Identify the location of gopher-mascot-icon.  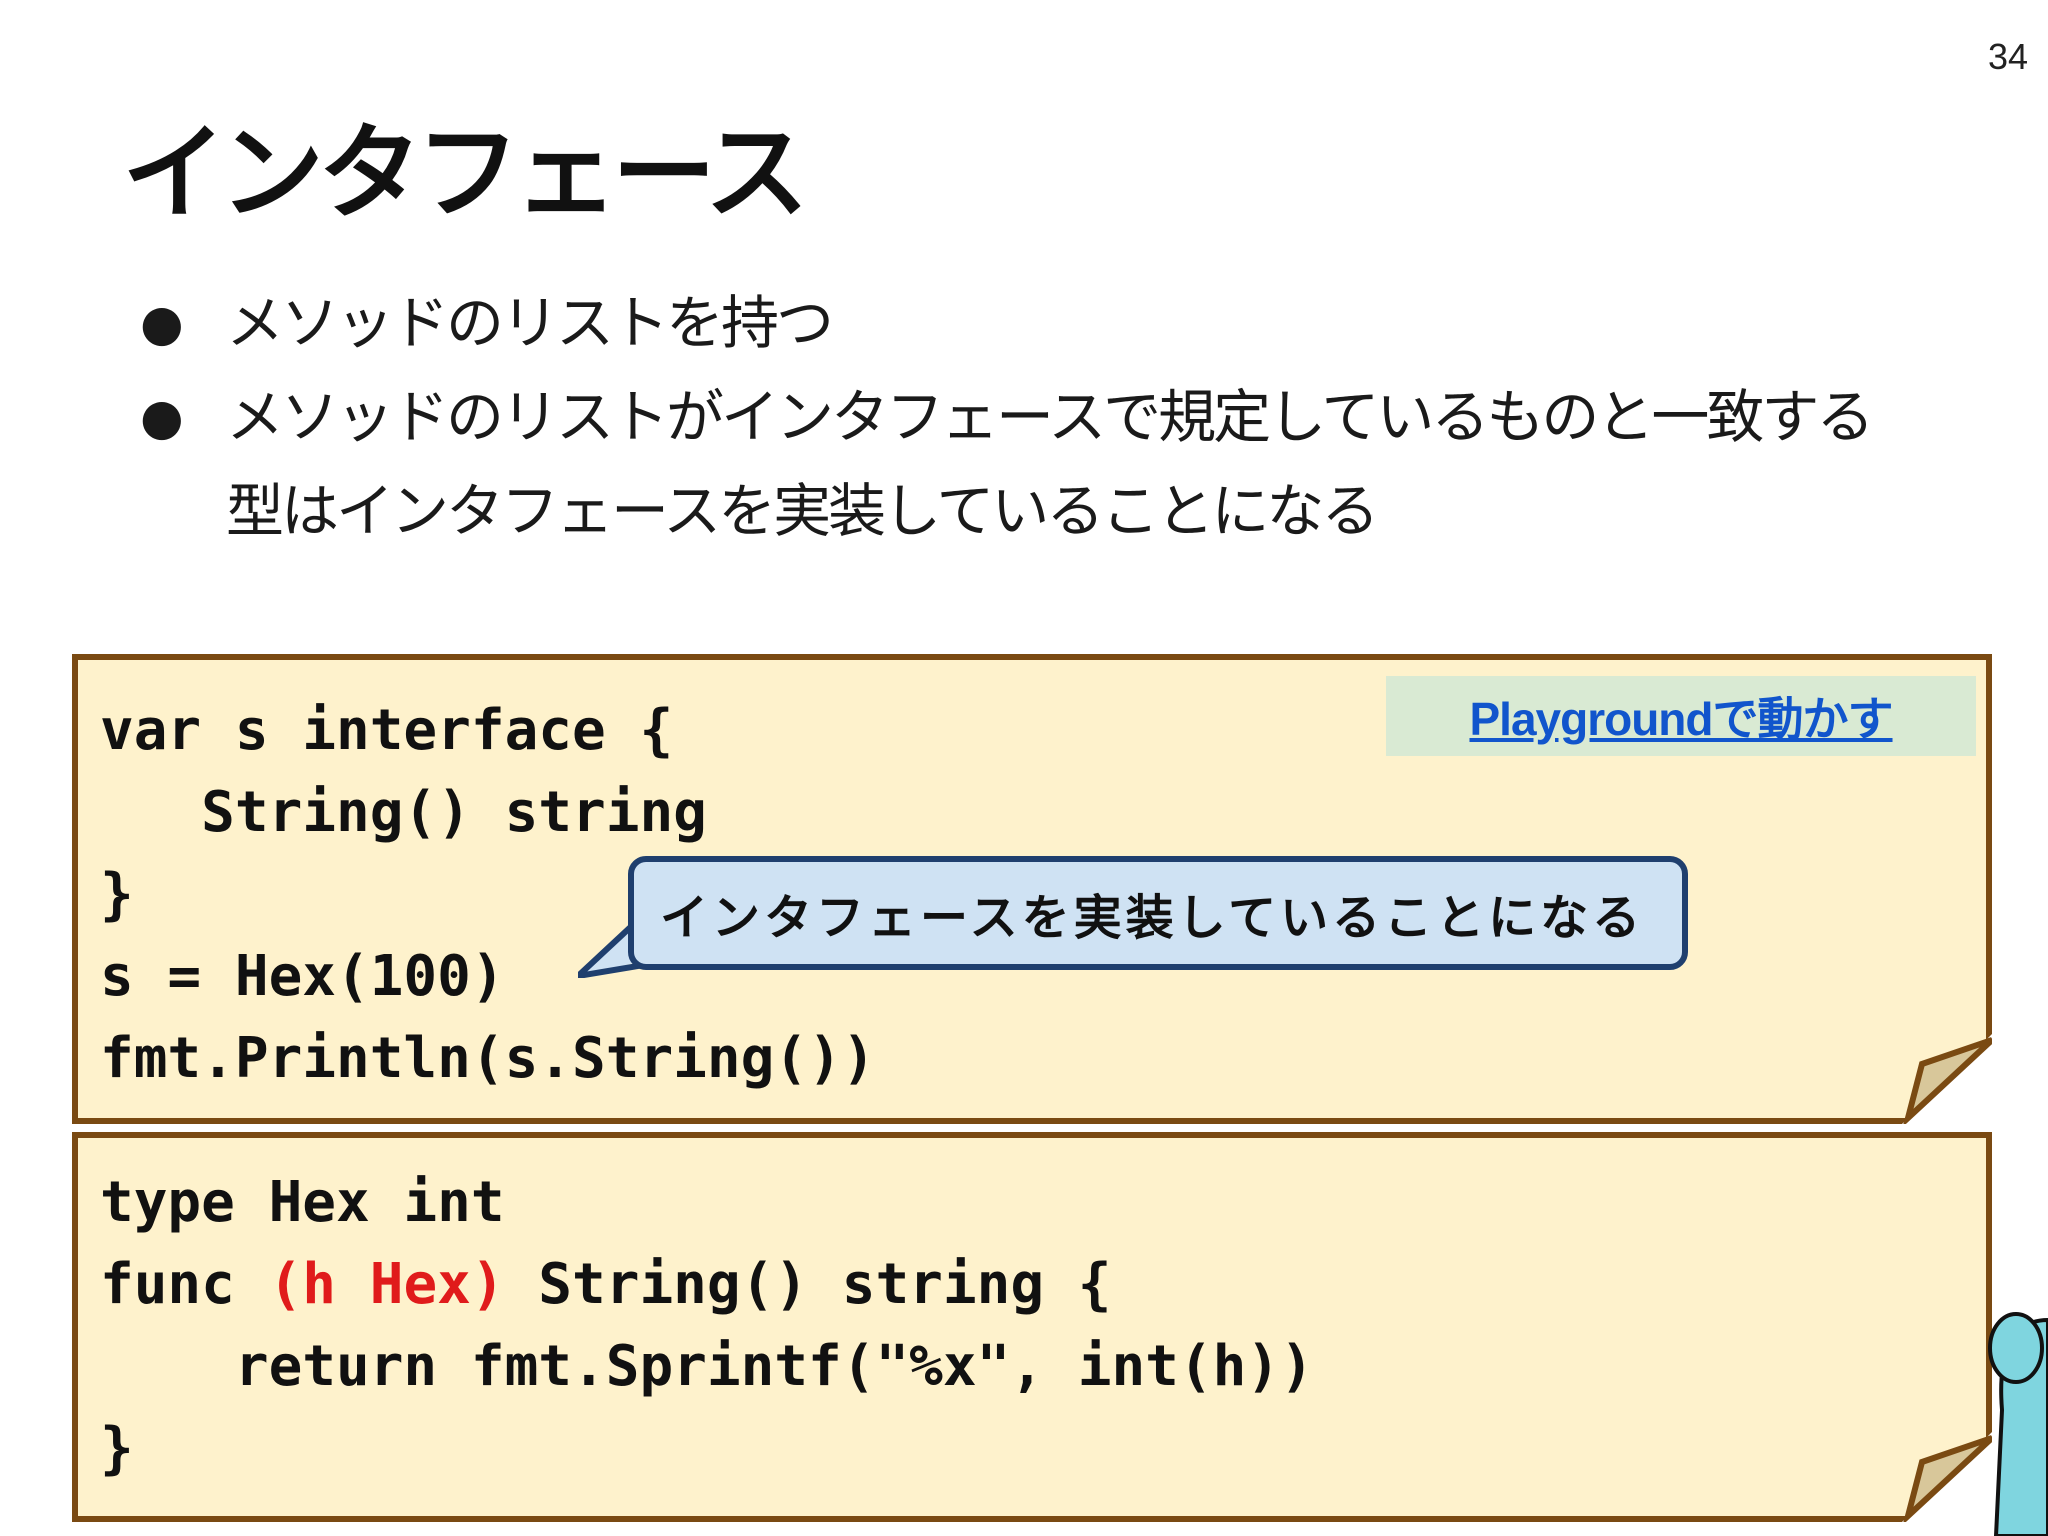
(2018, 1424).